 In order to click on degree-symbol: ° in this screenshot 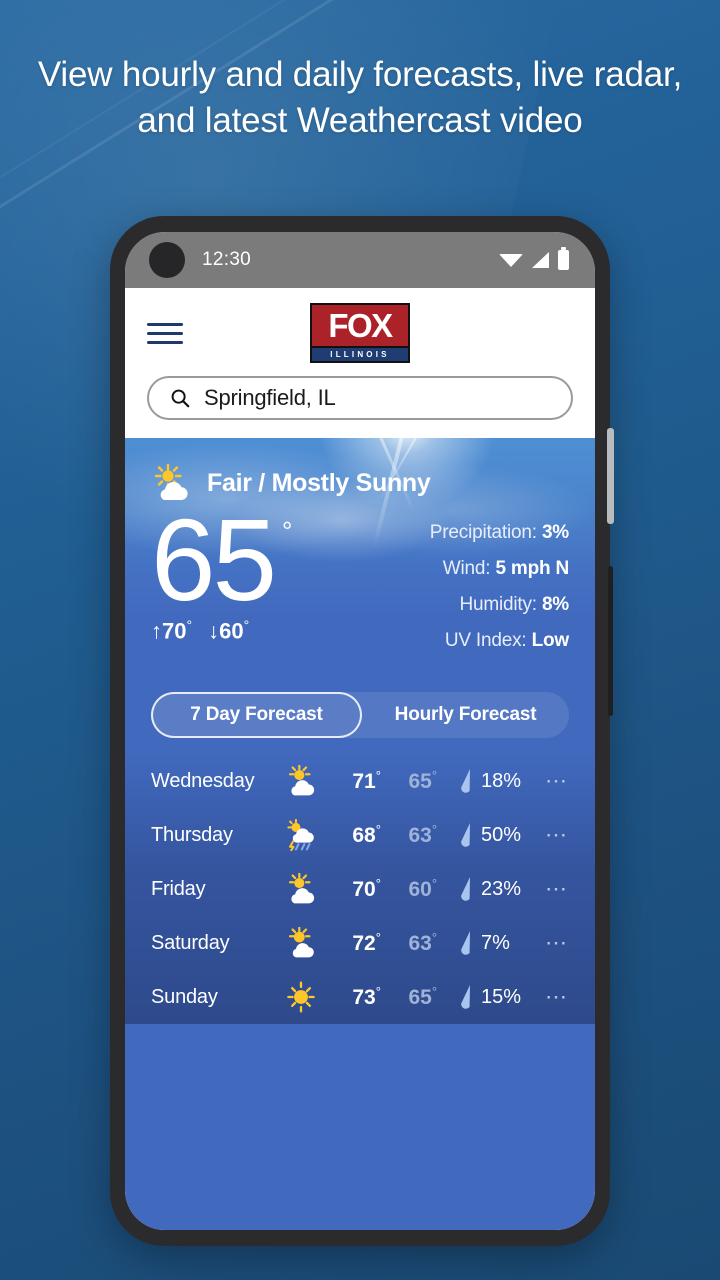, I will do `click(287, 531)`.